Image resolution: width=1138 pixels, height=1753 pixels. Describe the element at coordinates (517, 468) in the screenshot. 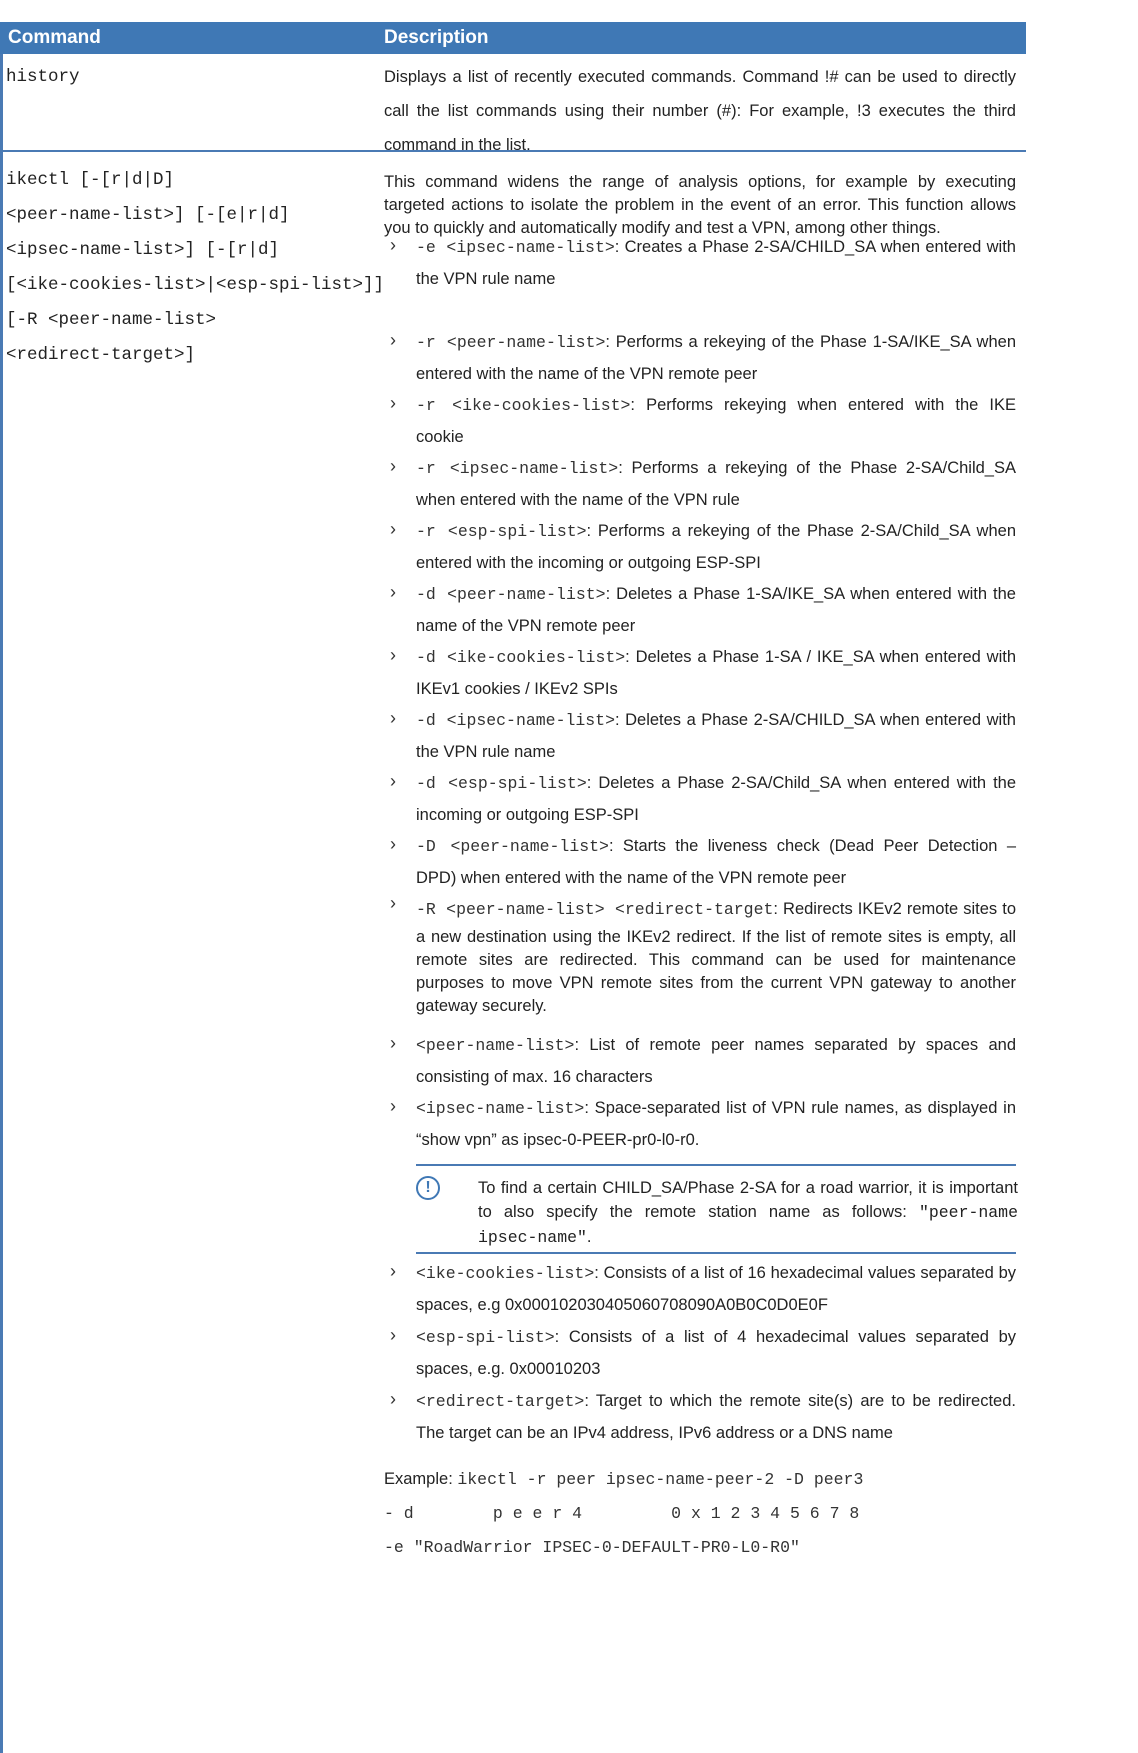

I see `bullet-code: -r <ipsec-name-list>` at that location.